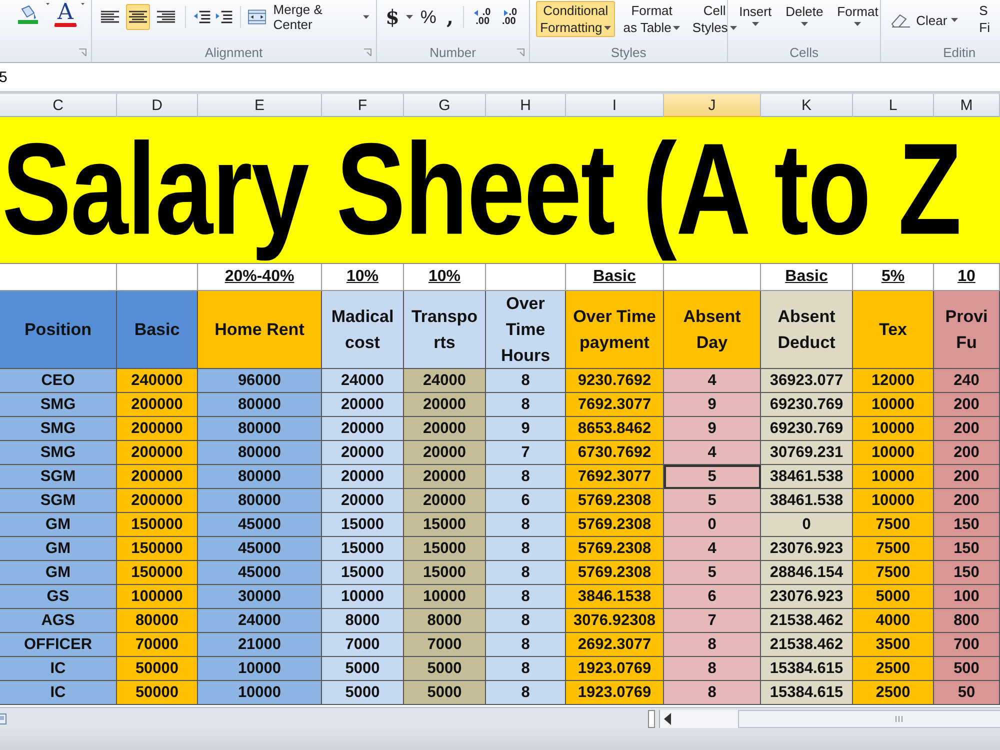 This screenshot has width=1000, height=750. Describe the element at coordinates (858, 14) in the screenshot. I see `cells-button: Format` at that location.